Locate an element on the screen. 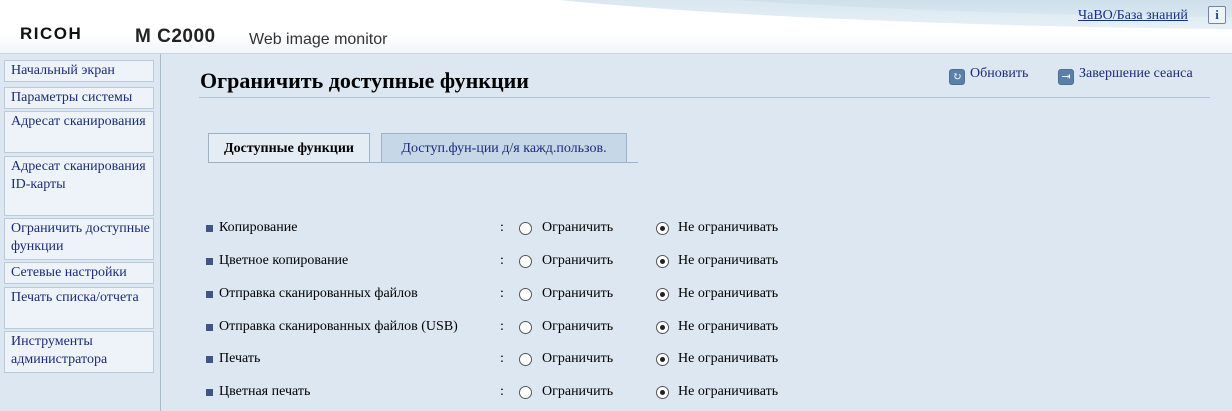 The width and height of the screenshot is (1232, 411). function-label: Отправка сканированных файлов is located at coordinates (318, 293).